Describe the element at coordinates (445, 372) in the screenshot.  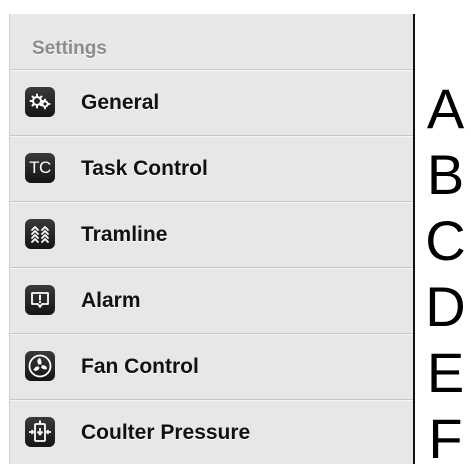
I see `annotation-letter: E` at that location.